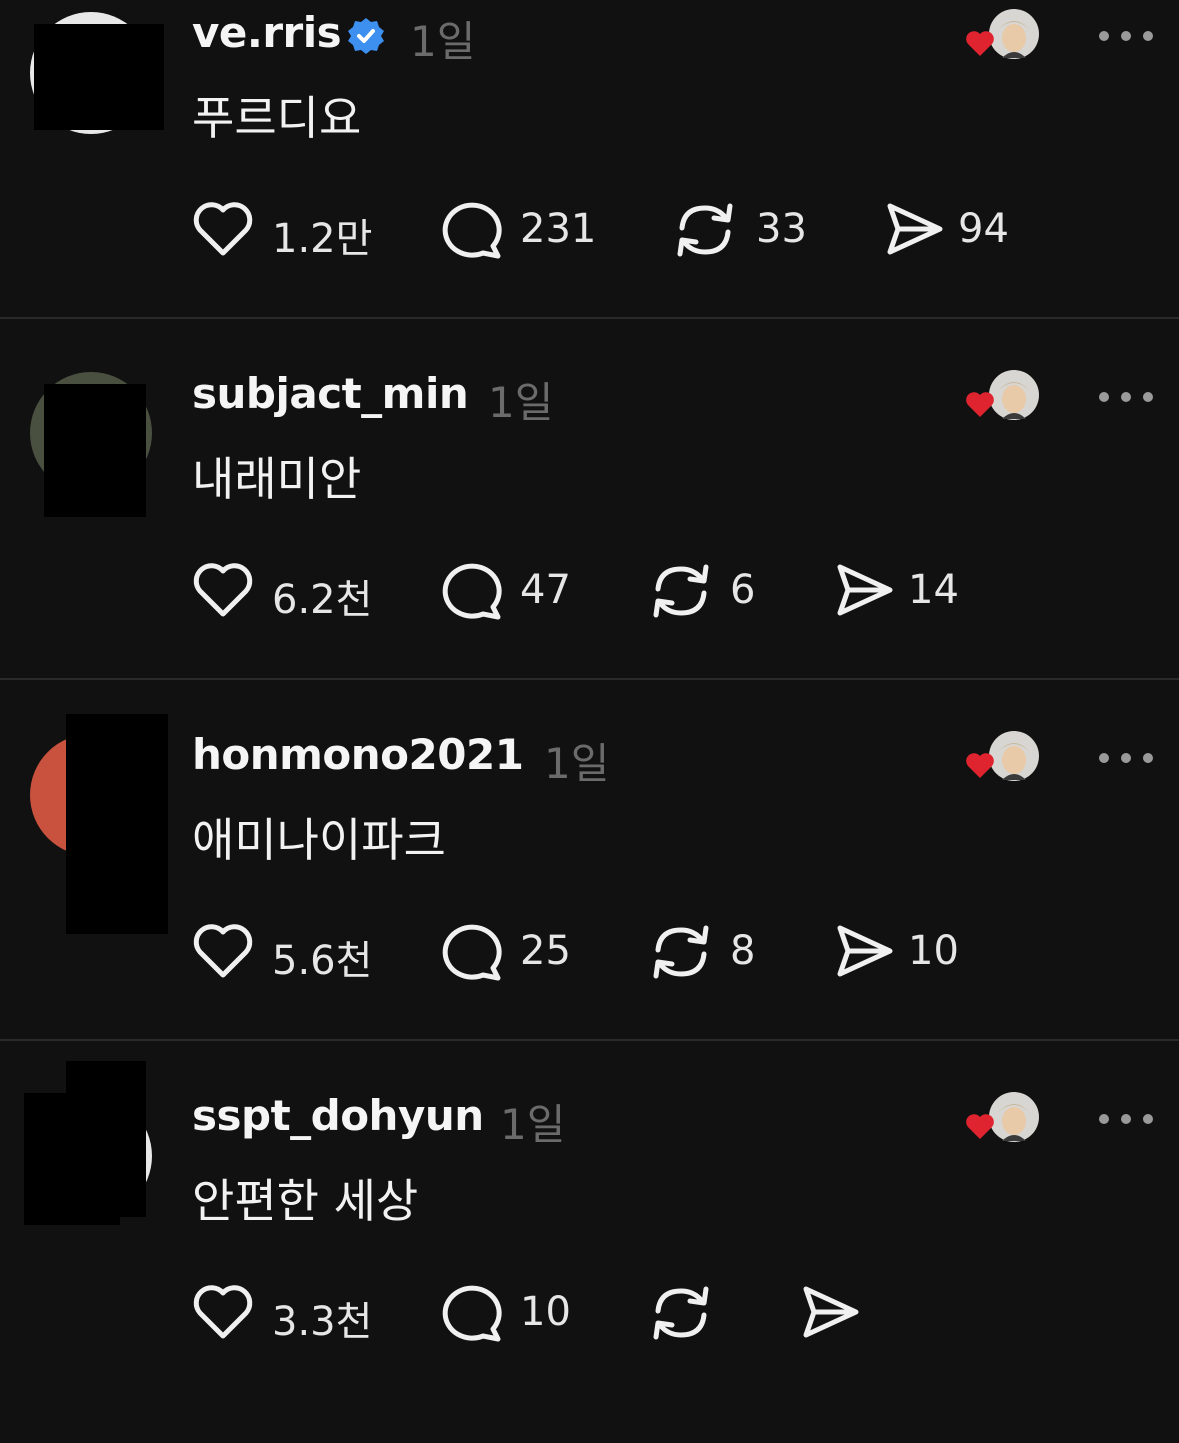 This screenshot has height=1443, width=1179. I want to click on like-count: 6.2천, so click(322, 600).